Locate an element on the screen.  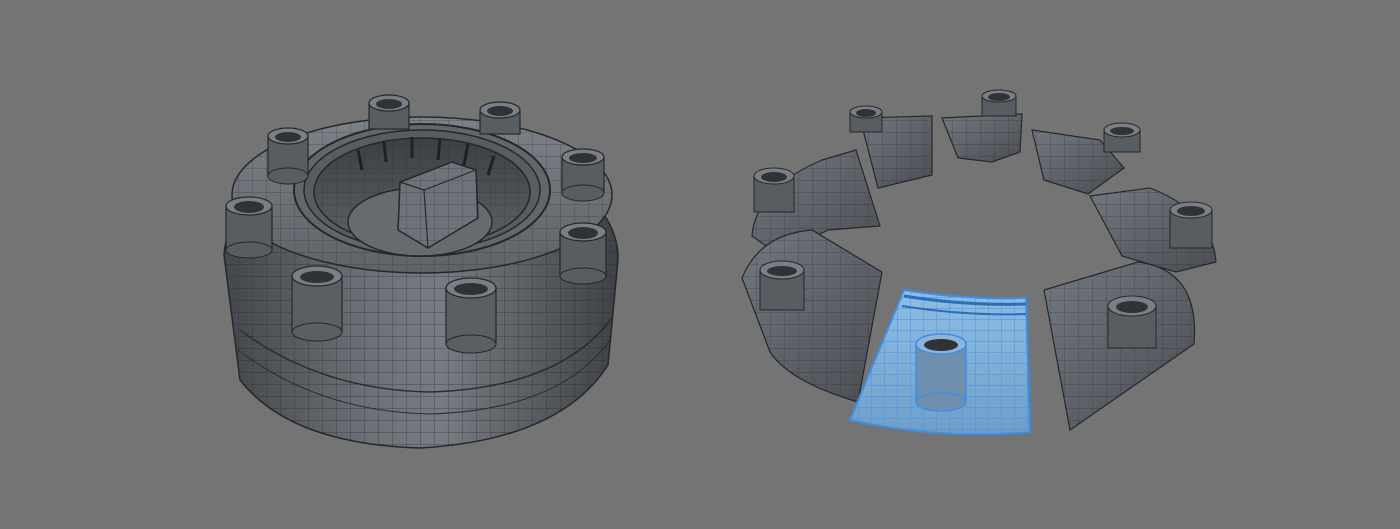
segment-right is located at coordinates (1153, 230).